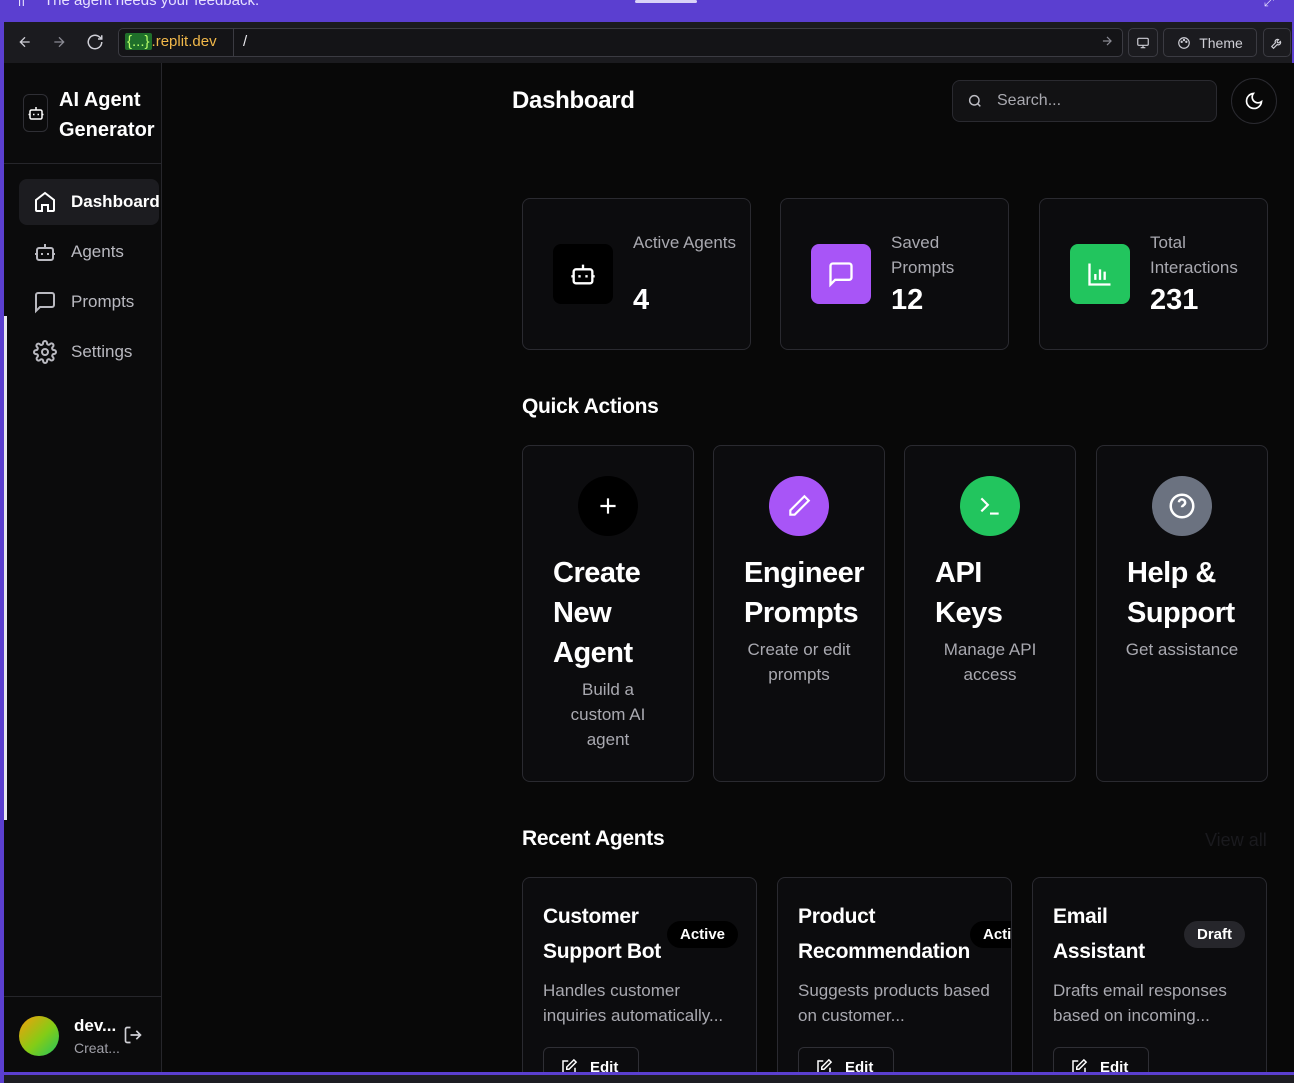 The image size is (1294, 1083). Describe the element at coordinates (1102, 101) in the screenshot. I see `search-input` at that location.